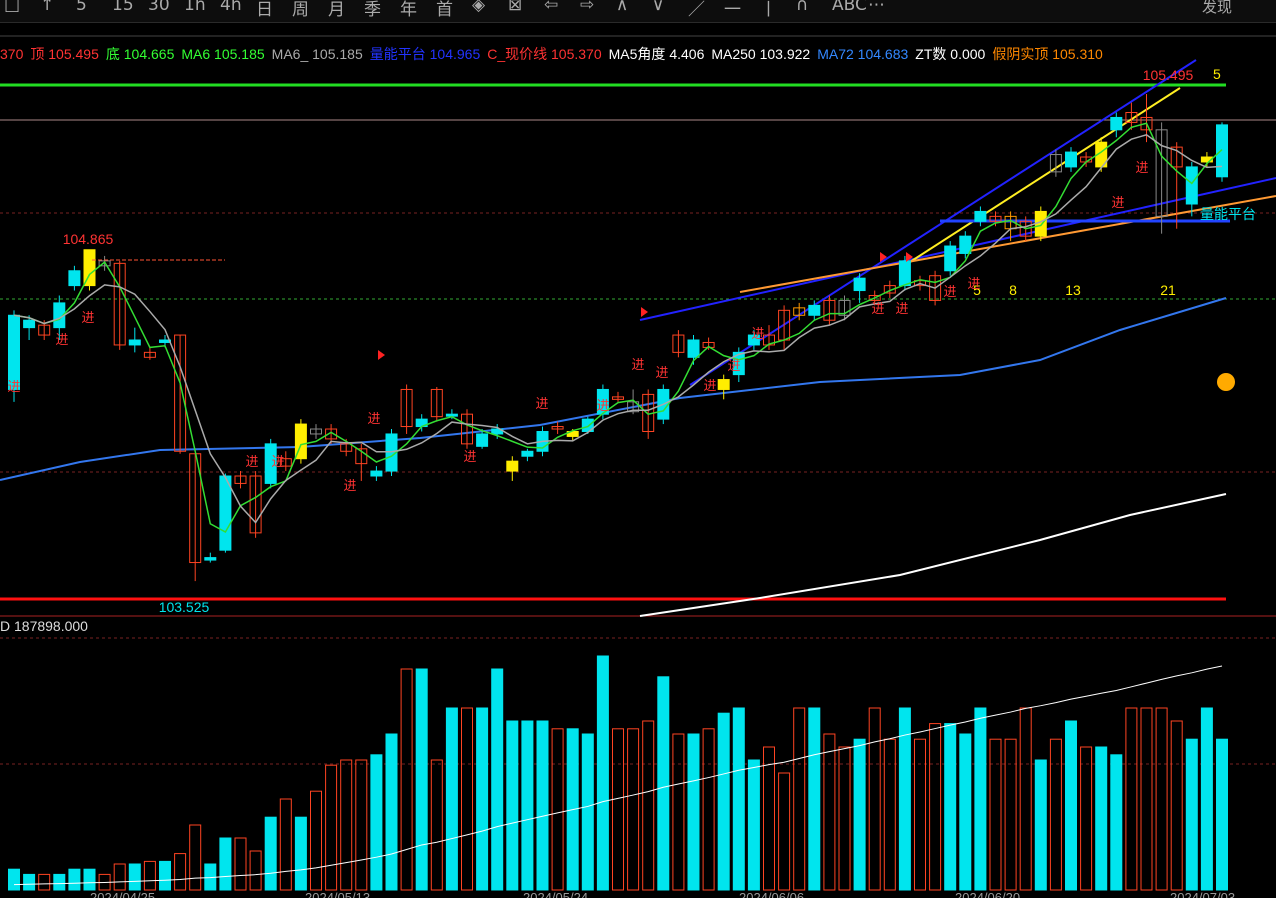 This screenshot has height=898, width=1276. Describe the element at coordinates (1228, 214) in the screenshot. I see `platform-label: 量能平台` at that location.